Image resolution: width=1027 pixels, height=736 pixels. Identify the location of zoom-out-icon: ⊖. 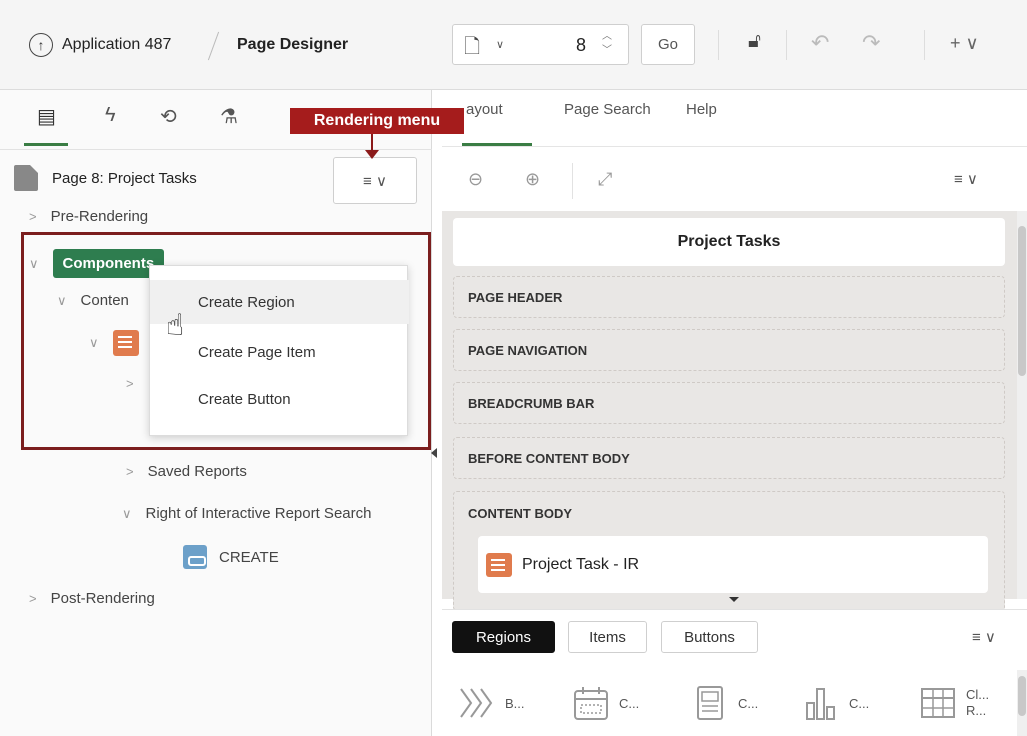
(475, 179).